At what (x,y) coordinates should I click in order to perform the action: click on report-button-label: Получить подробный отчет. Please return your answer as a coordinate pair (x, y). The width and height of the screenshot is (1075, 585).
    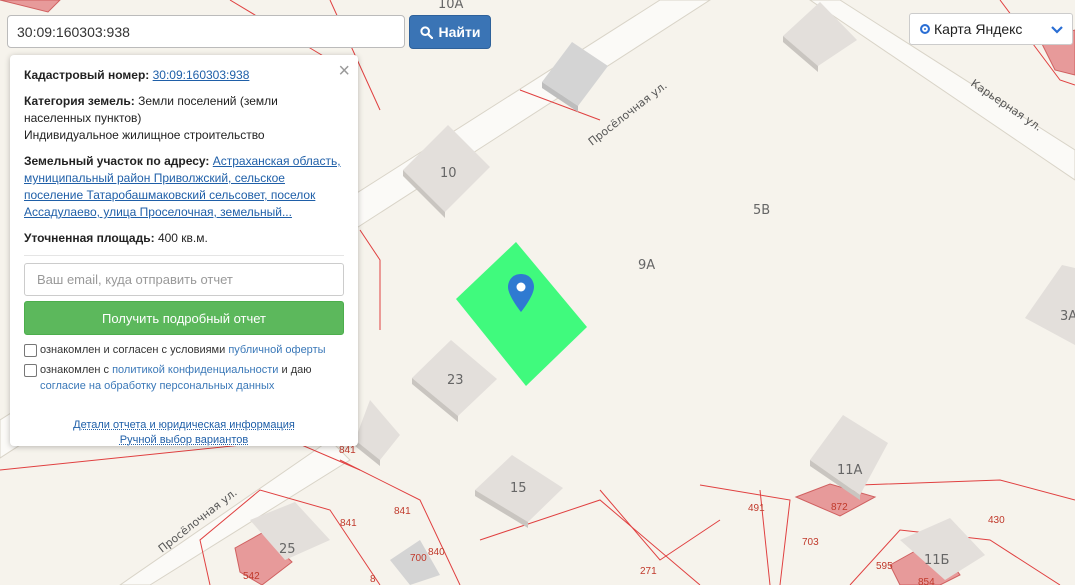
    Looking at the image, I should click on (184, 318).